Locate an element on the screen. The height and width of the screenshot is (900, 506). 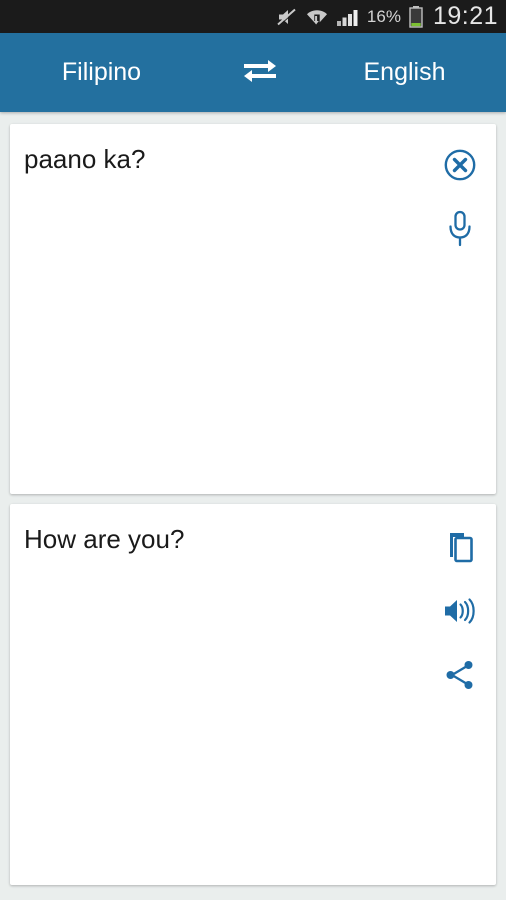
source-actions is located at coordinates (460, 199).